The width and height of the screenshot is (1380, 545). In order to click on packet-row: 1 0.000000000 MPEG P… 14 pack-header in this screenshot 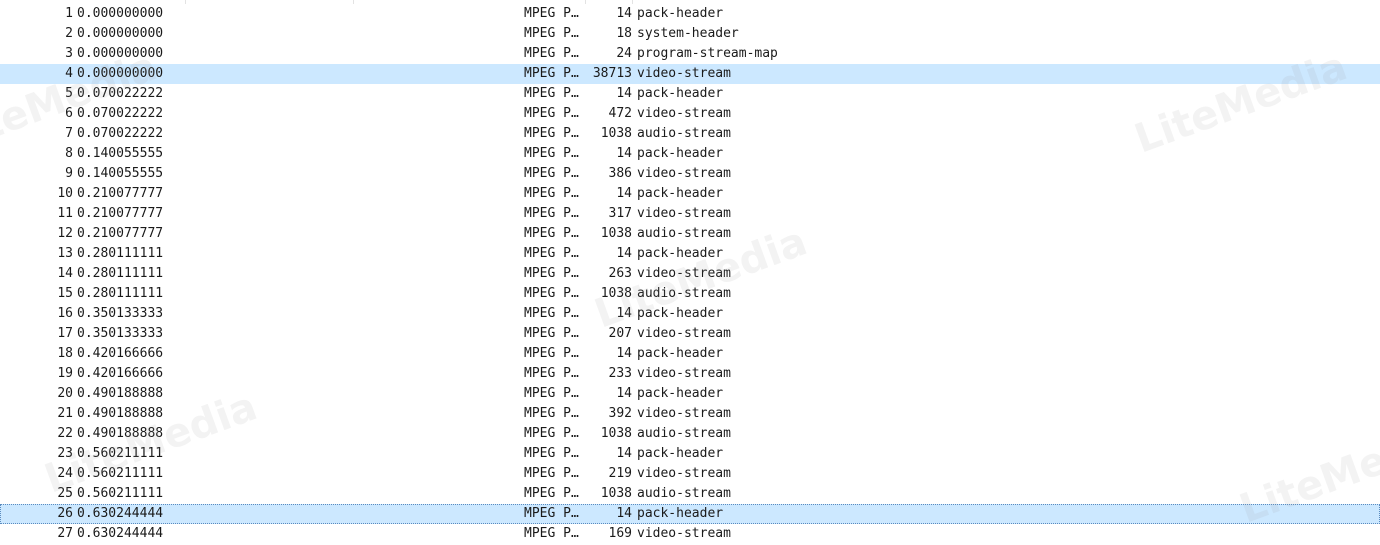, I will do `click(690, 14)`.